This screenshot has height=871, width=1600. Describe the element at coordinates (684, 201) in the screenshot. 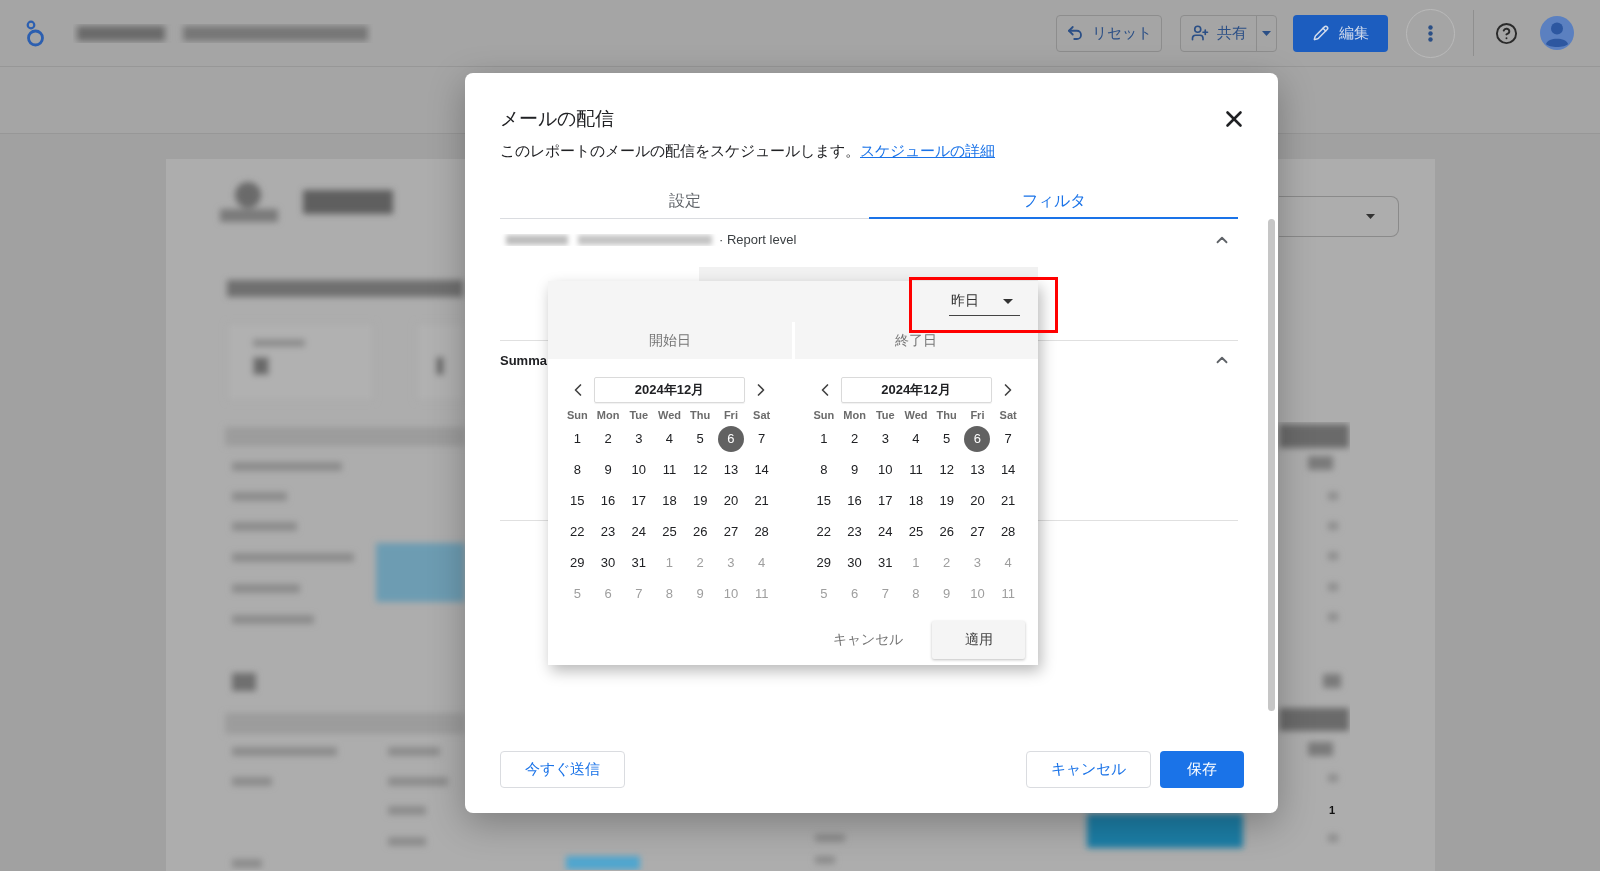

I see `tab: 設定` at that location.